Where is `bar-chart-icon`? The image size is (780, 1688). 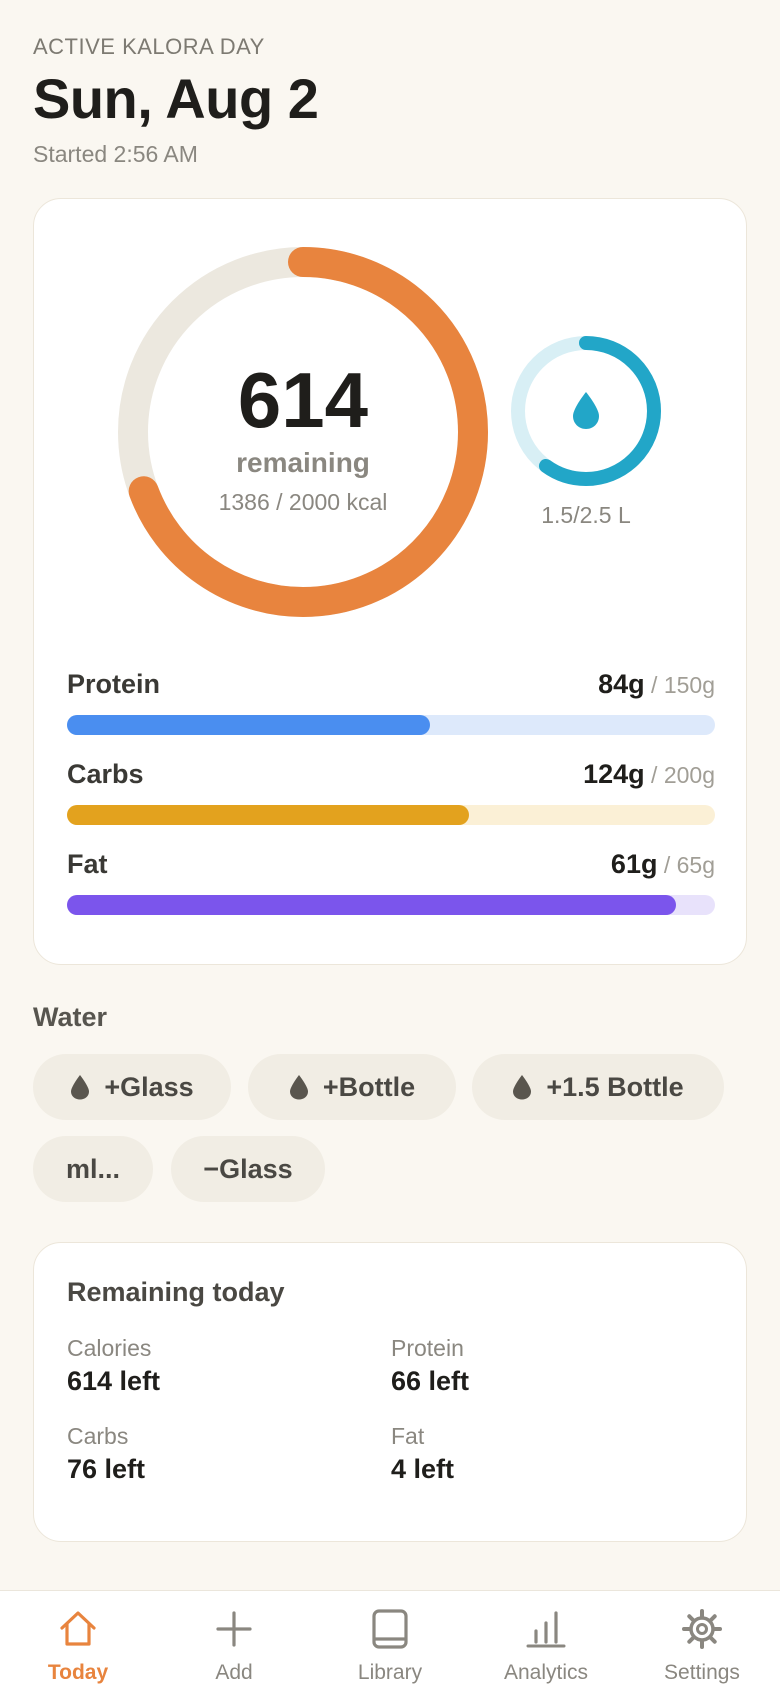
bar-chart-icon is located at coordinates (546, 1629).